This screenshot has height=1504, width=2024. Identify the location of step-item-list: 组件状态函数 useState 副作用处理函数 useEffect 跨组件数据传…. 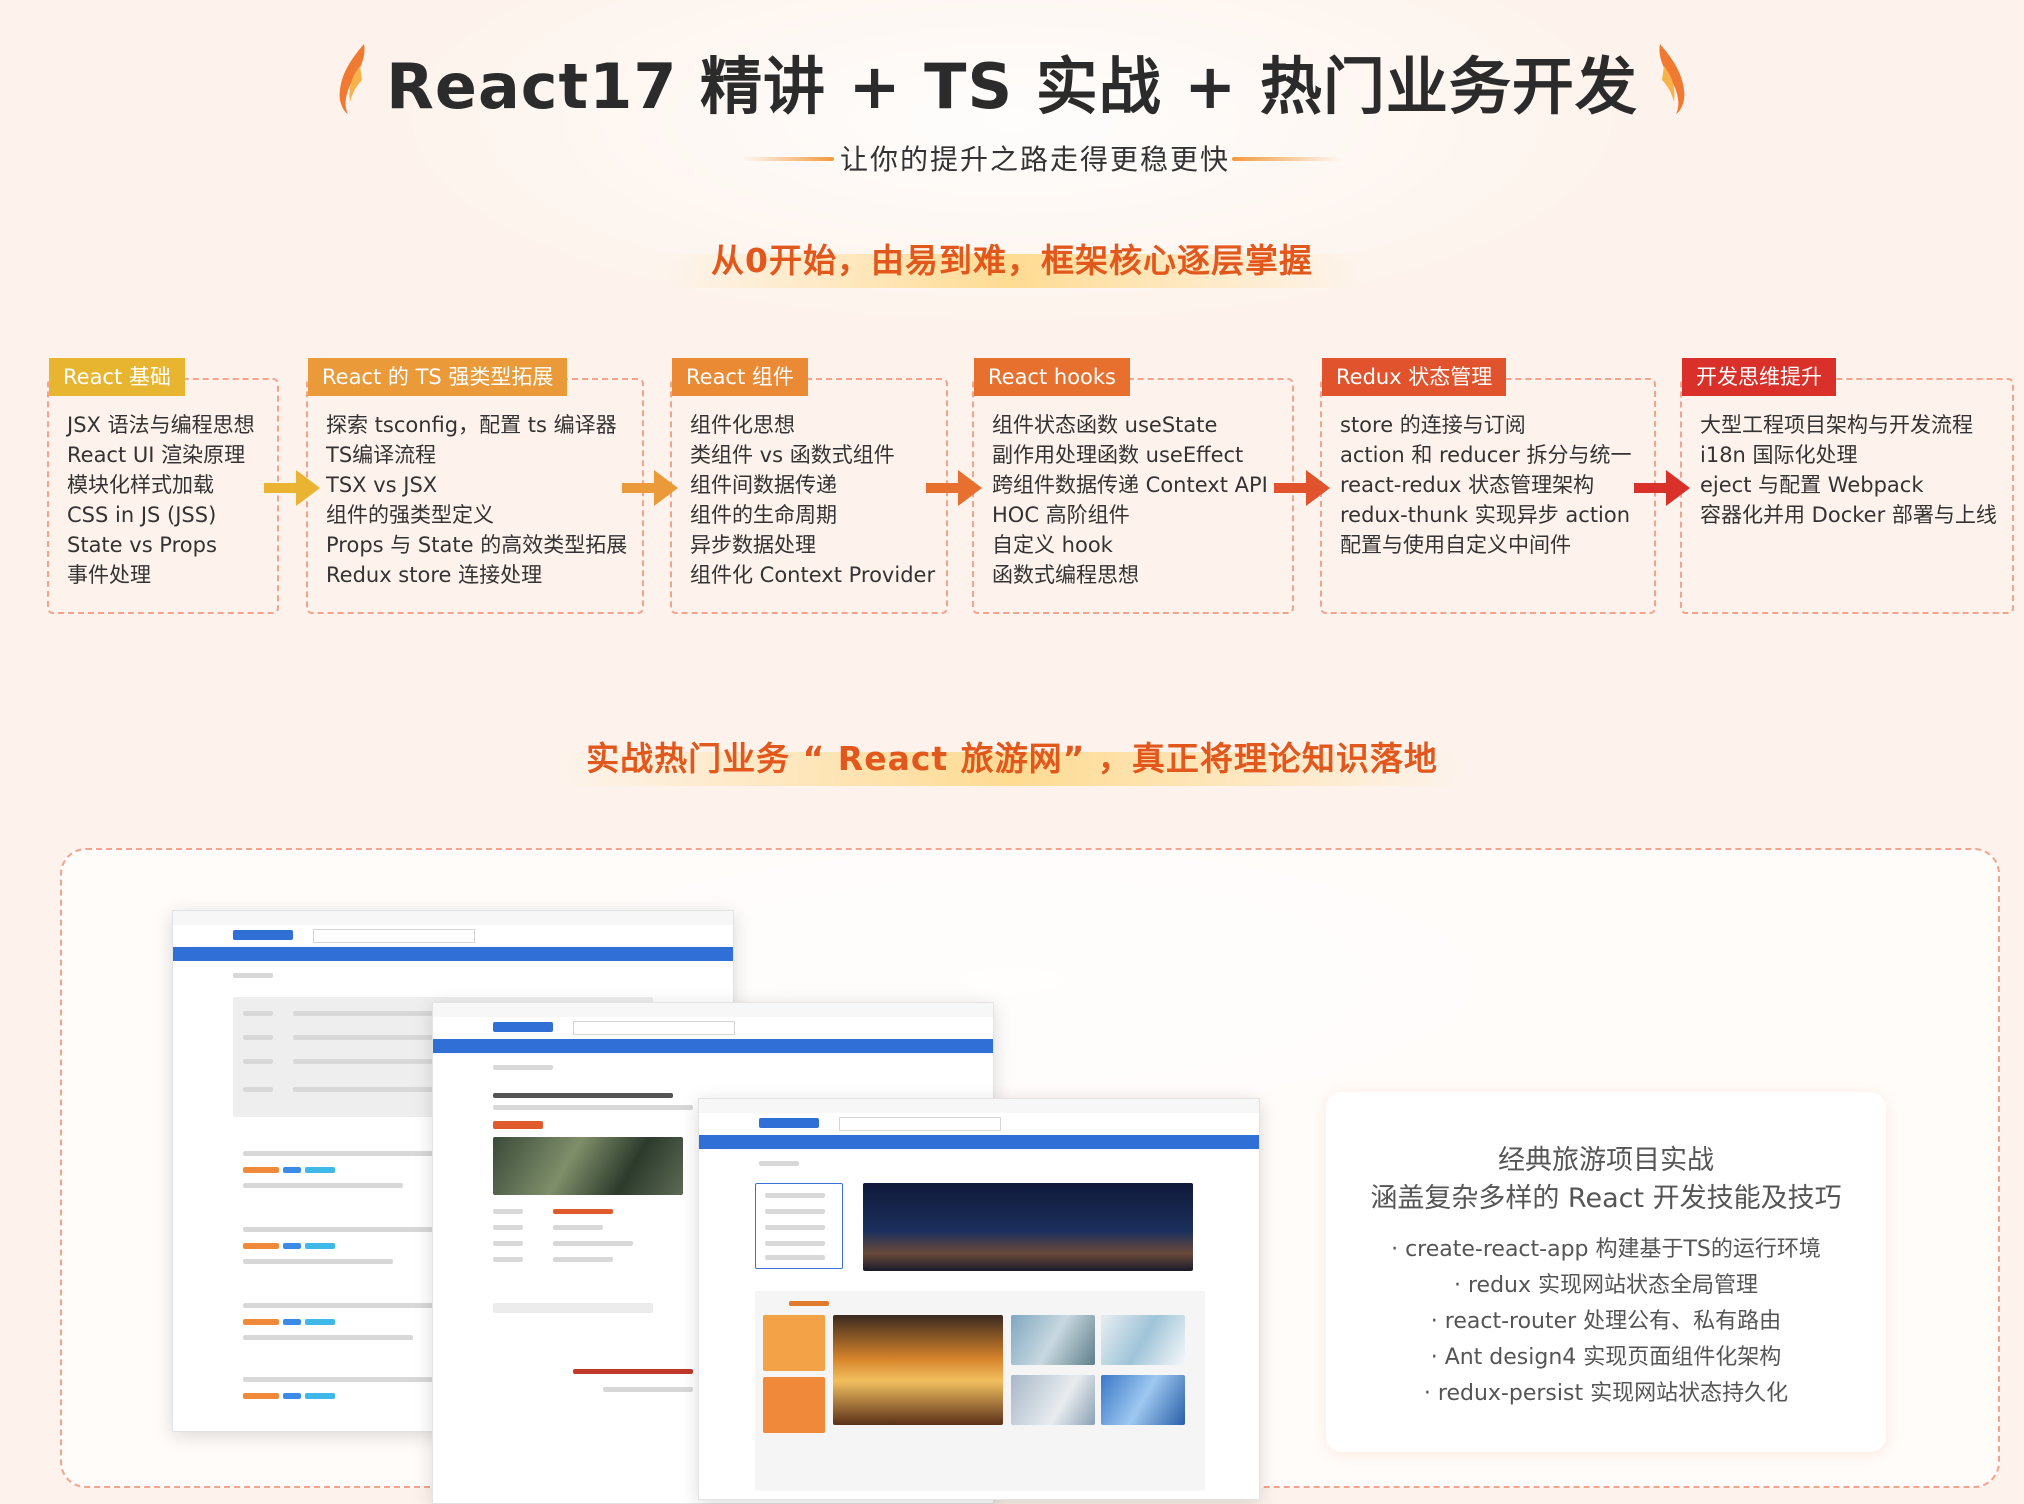
(1130, 500).